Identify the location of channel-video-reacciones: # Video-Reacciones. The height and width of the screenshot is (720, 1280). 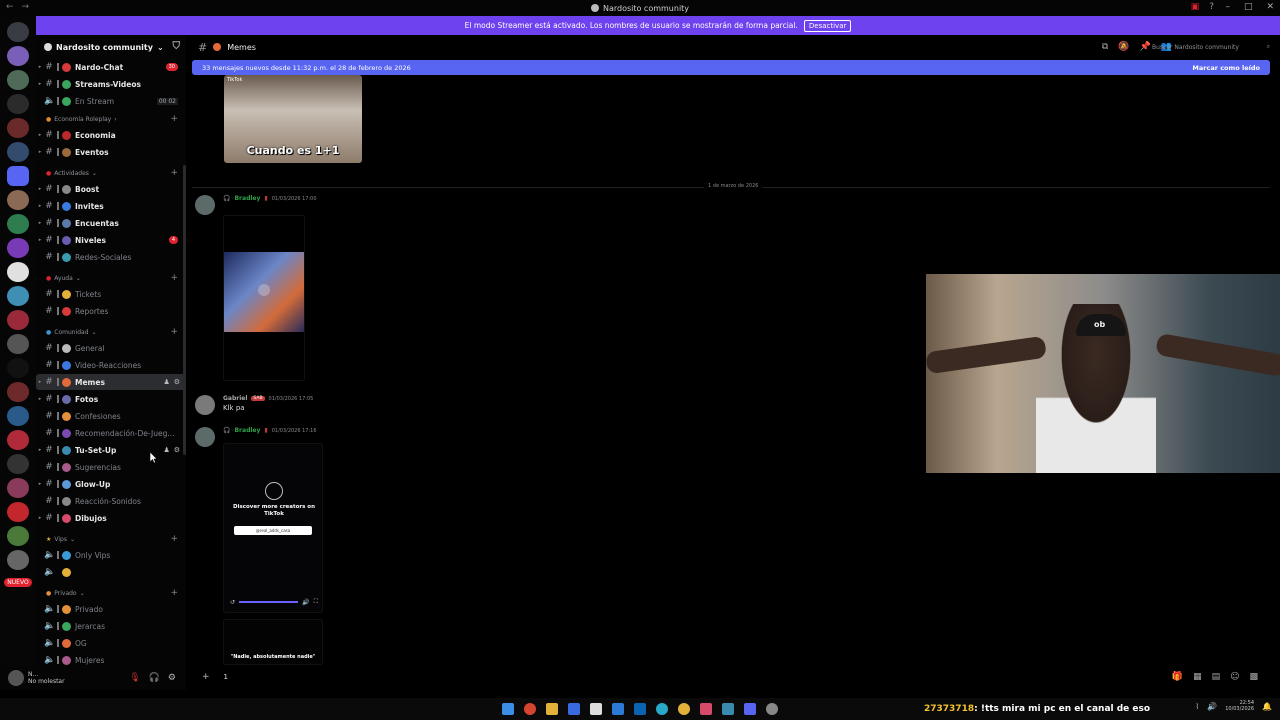
(111, 365).